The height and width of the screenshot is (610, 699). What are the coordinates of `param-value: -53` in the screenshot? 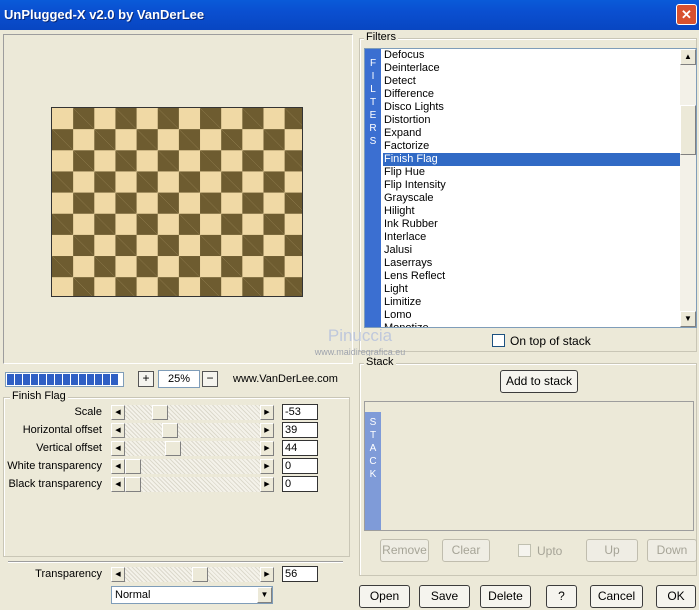 It's located at (300, 412).